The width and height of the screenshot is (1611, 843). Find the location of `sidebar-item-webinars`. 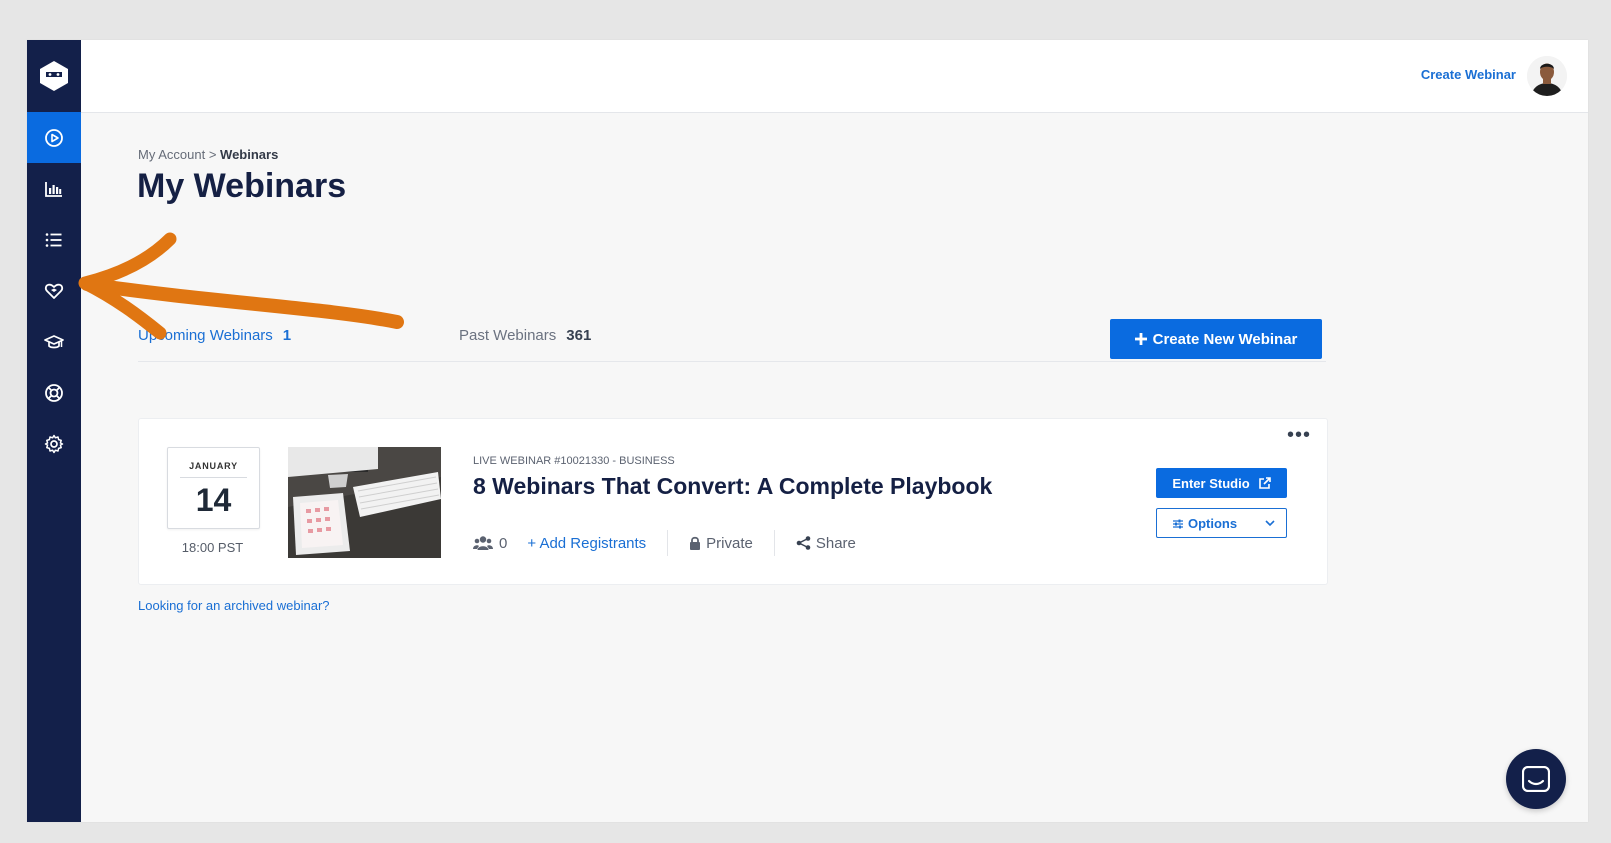

sidebar-item-webinars is located at coordinates (54, 137).